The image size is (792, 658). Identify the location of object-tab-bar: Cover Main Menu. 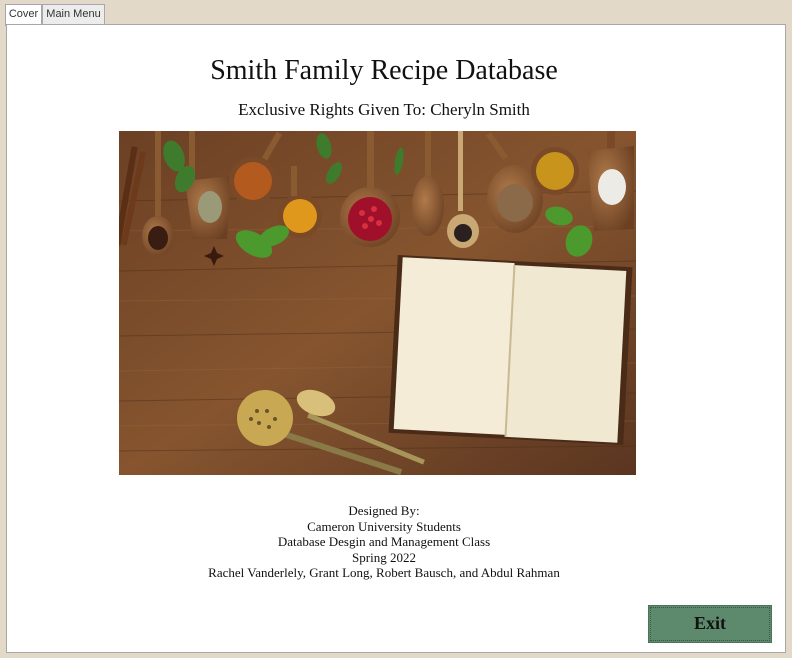
(396, 13).